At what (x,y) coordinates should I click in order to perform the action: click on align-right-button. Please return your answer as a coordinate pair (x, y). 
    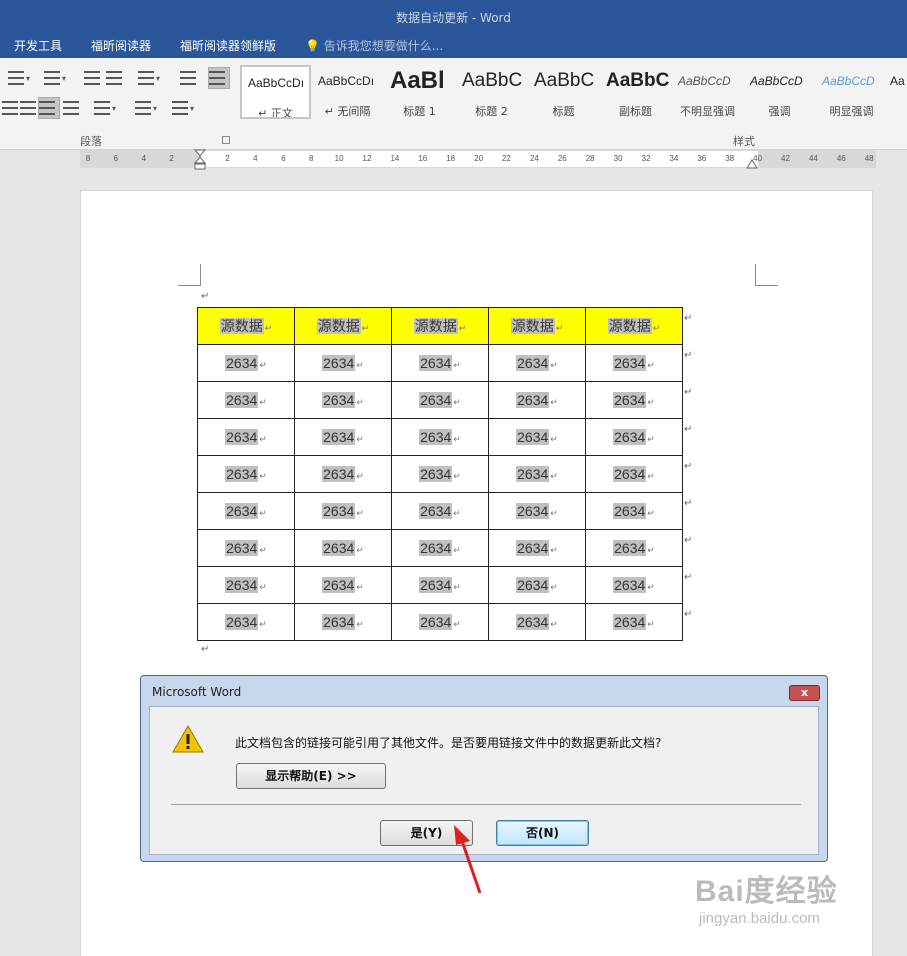
    Looking at the image, I should click on (28, 108).